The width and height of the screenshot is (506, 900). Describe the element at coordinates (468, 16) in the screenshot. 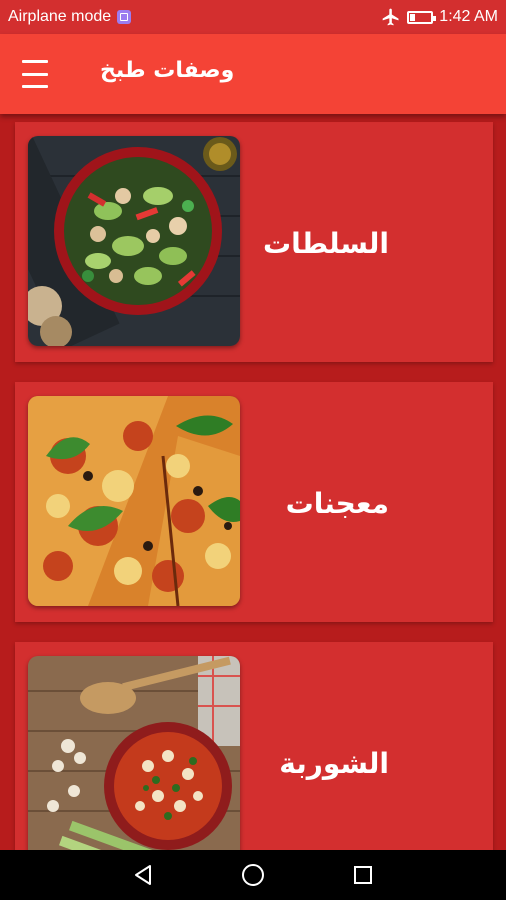

I see `clock: 1:42 AM` at that location.